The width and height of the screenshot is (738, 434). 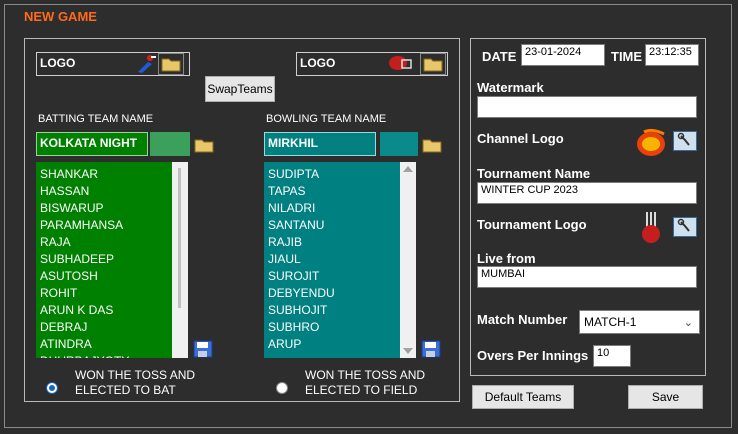 What do you see at coordinates (104, 191) in the screenshot?
I see `player-list-item: HASSAN` at bounding box center [104, 191].